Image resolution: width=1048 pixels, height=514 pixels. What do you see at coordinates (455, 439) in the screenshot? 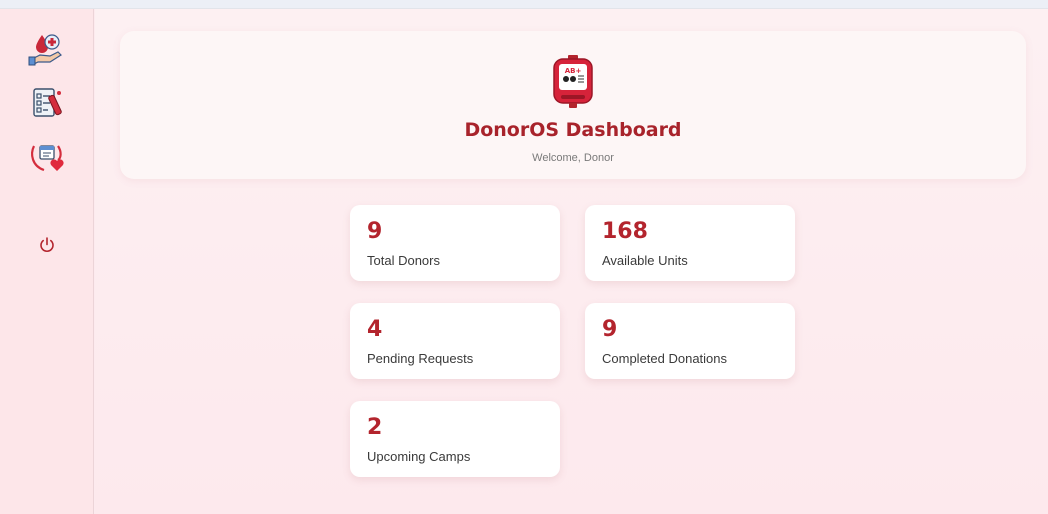
I see `stat-card-upcoming-camps: 2 Upcoming Camps` at bounding box center [455, 439].